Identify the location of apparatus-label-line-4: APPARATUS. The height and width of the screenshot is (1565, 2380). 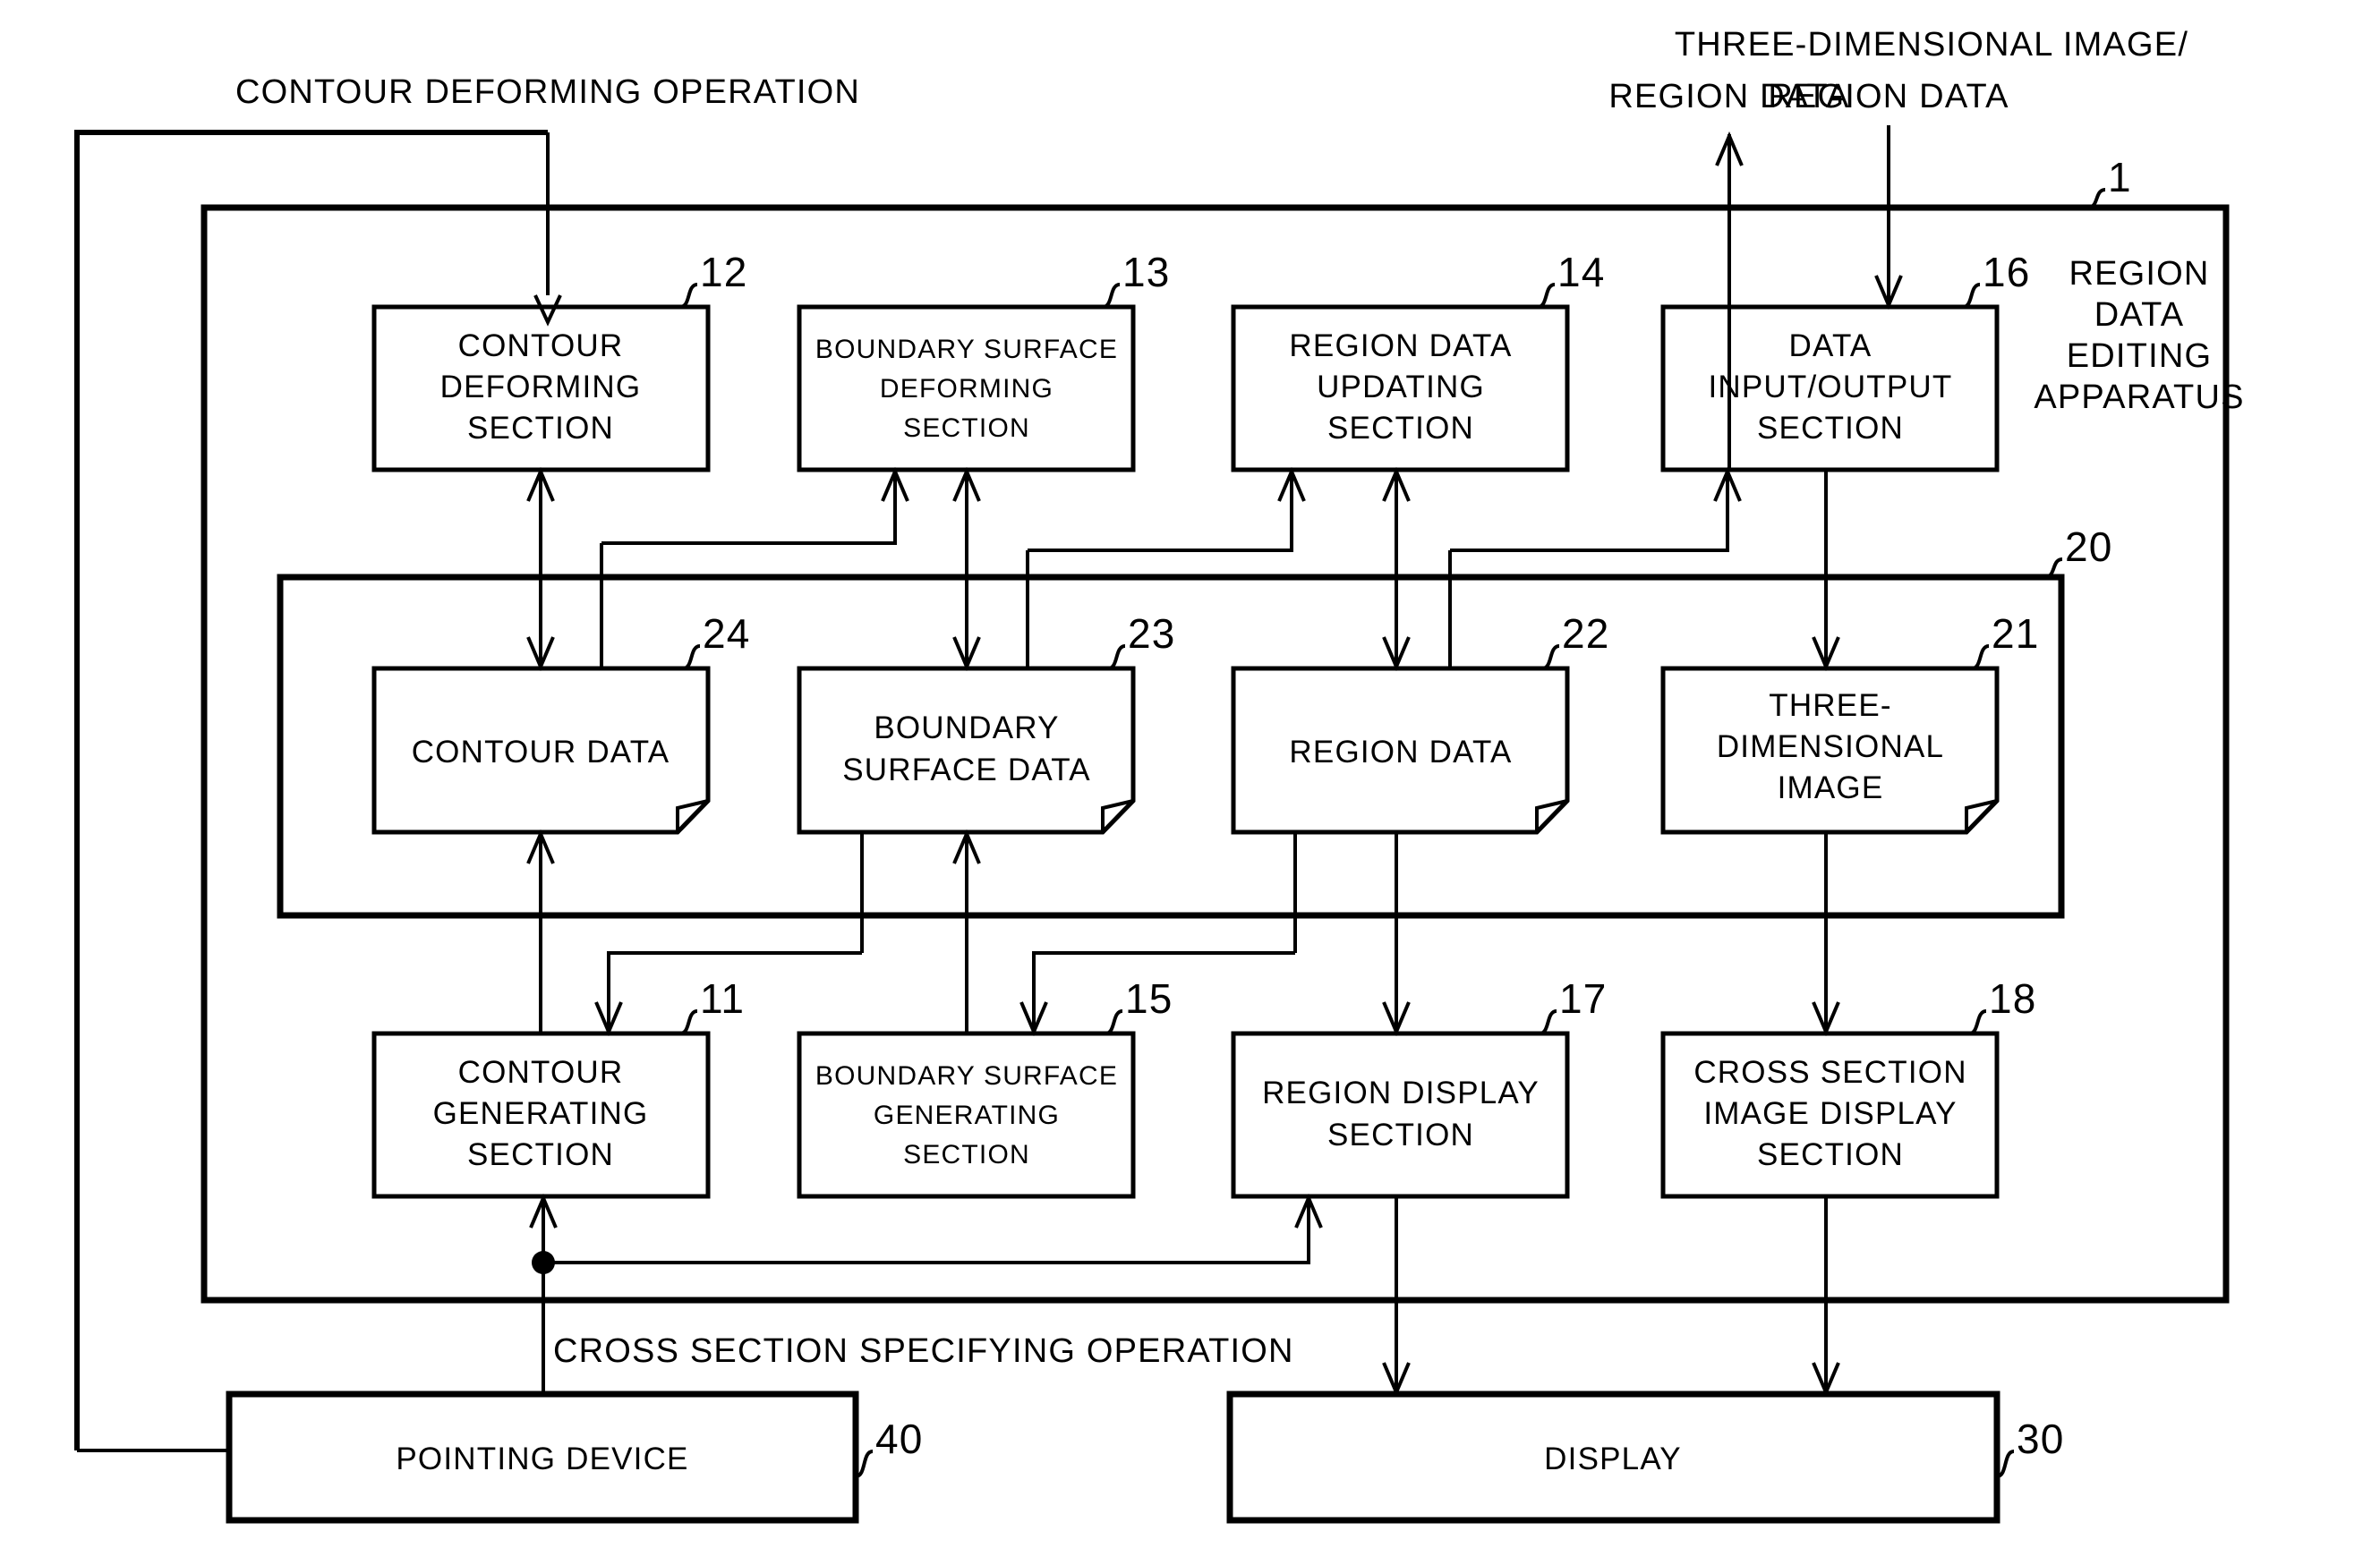
(2139, 397).